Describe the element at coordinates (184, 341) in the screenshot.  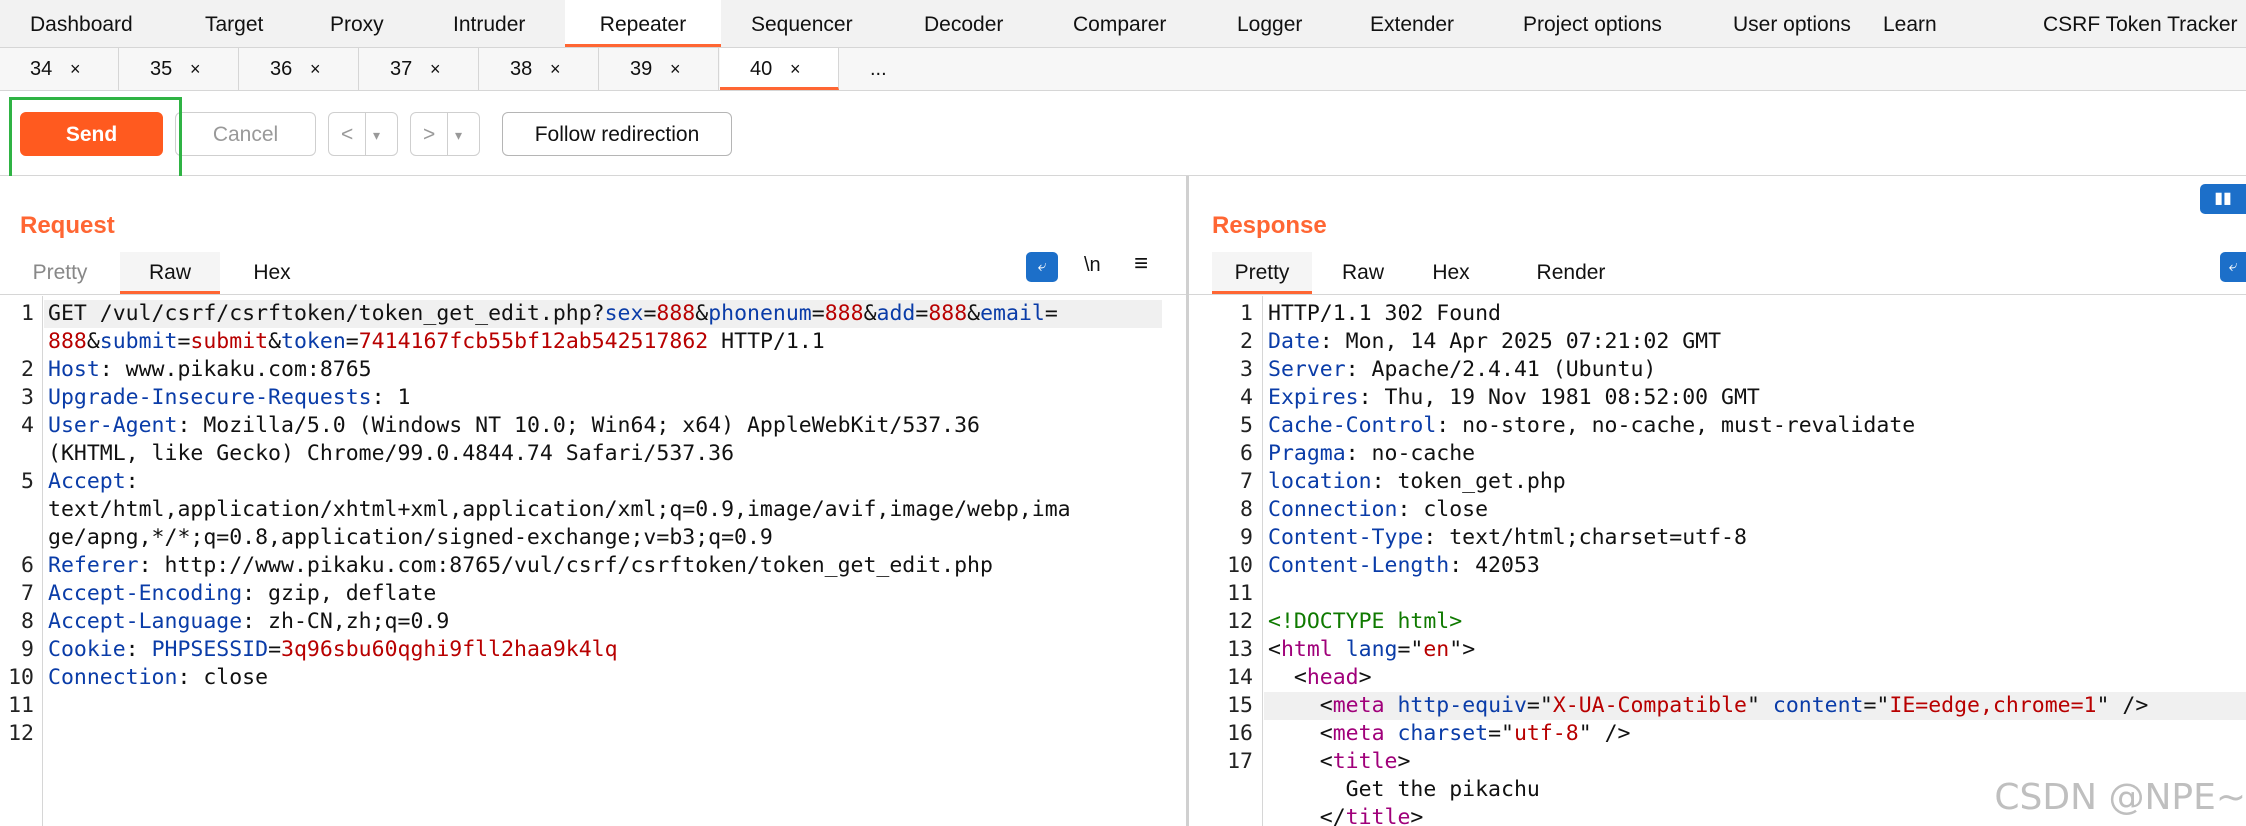
I see `code-token: =` at that location.